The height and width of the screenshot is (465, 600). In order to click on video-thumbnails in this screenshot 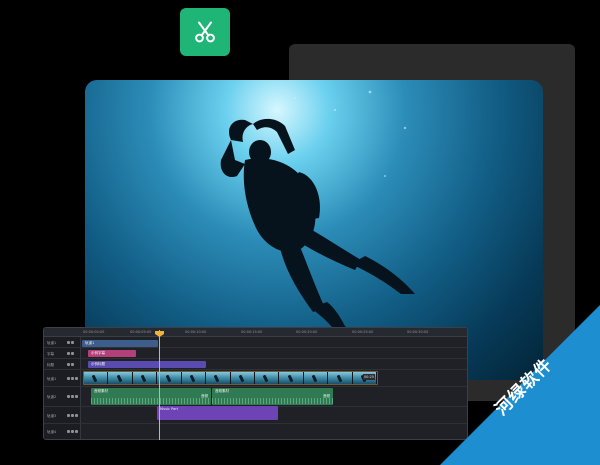, I will do `click(230, 378)`.